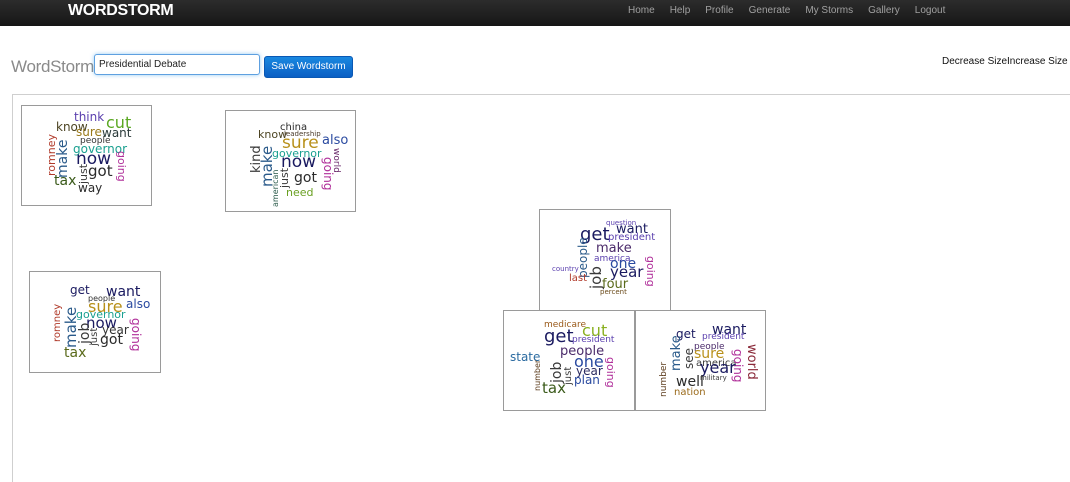 This screenshot has height=482, width=1070. I want to click on nav-profile: Profile, so click(719, 13).